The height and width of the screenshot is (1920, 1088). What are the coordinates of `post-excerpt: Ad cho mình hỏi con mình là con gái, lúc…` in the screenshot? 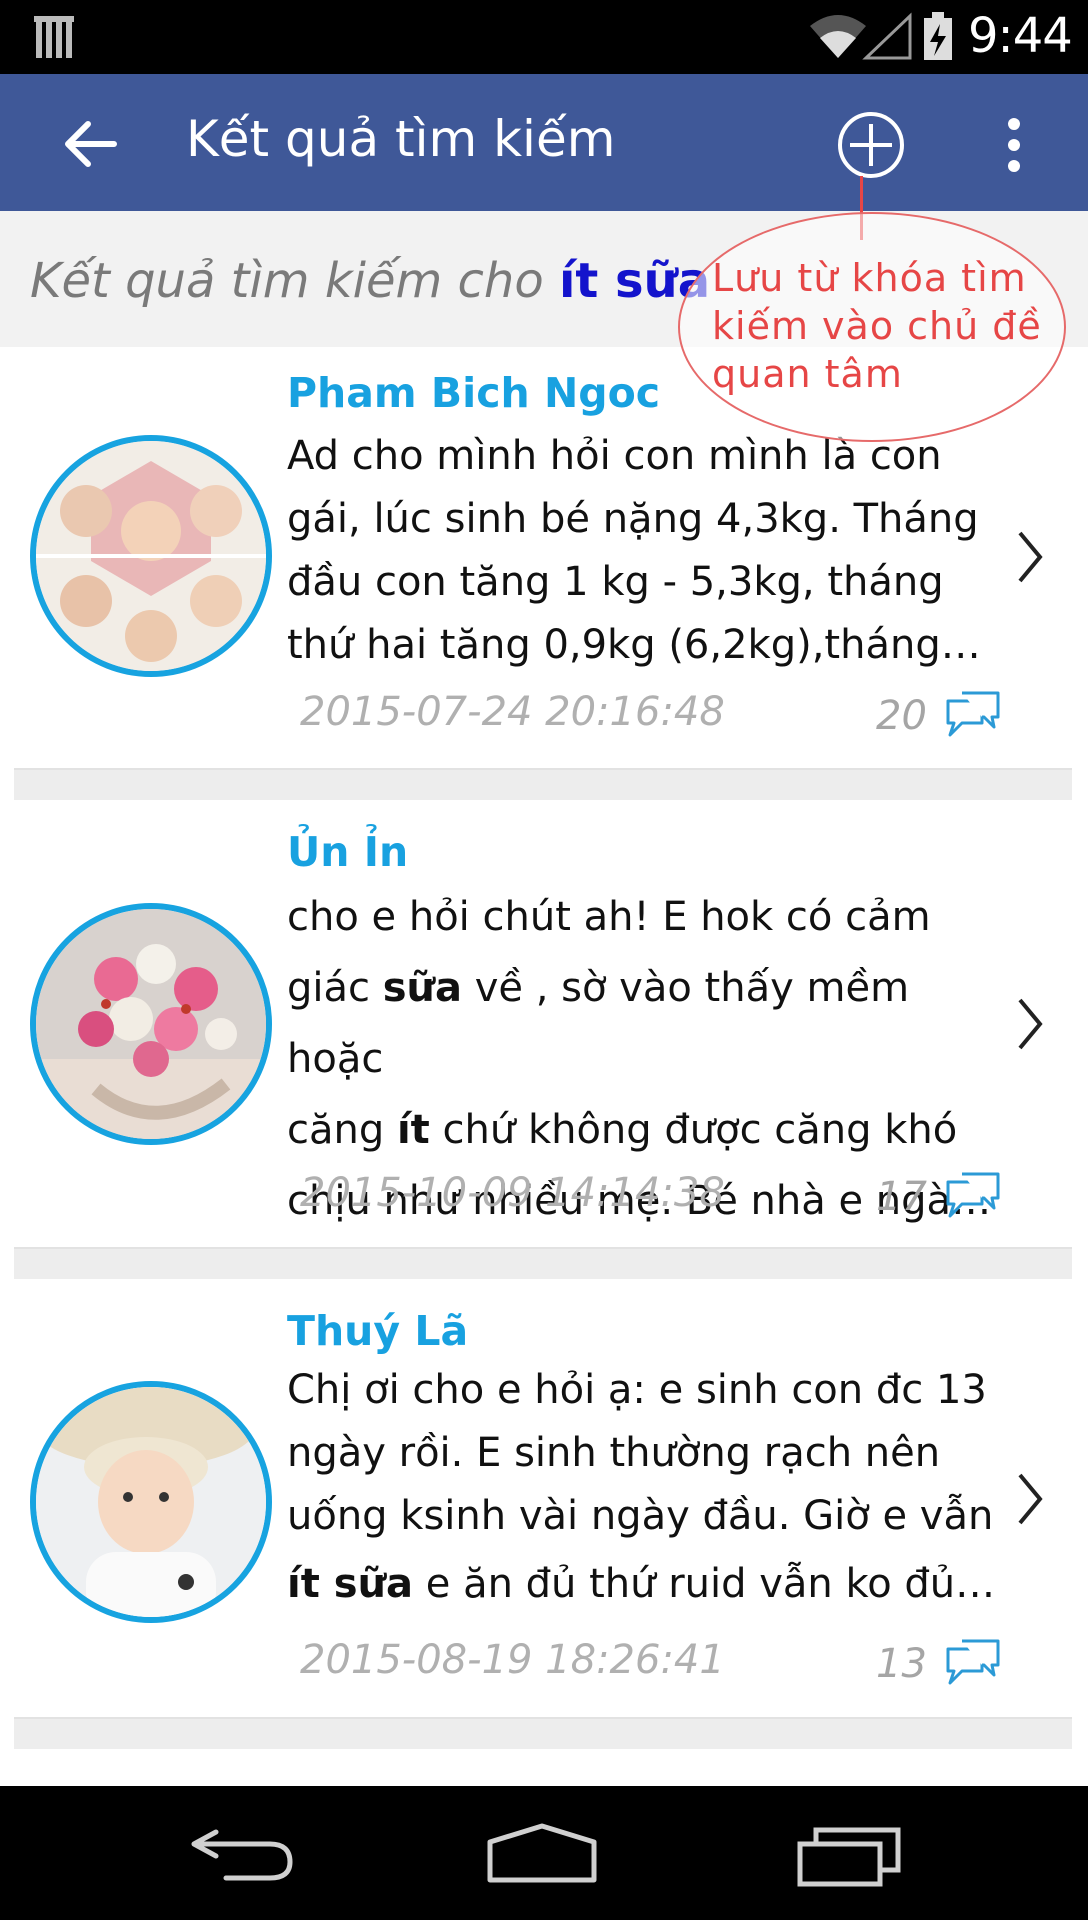 It's located at (634, 550).